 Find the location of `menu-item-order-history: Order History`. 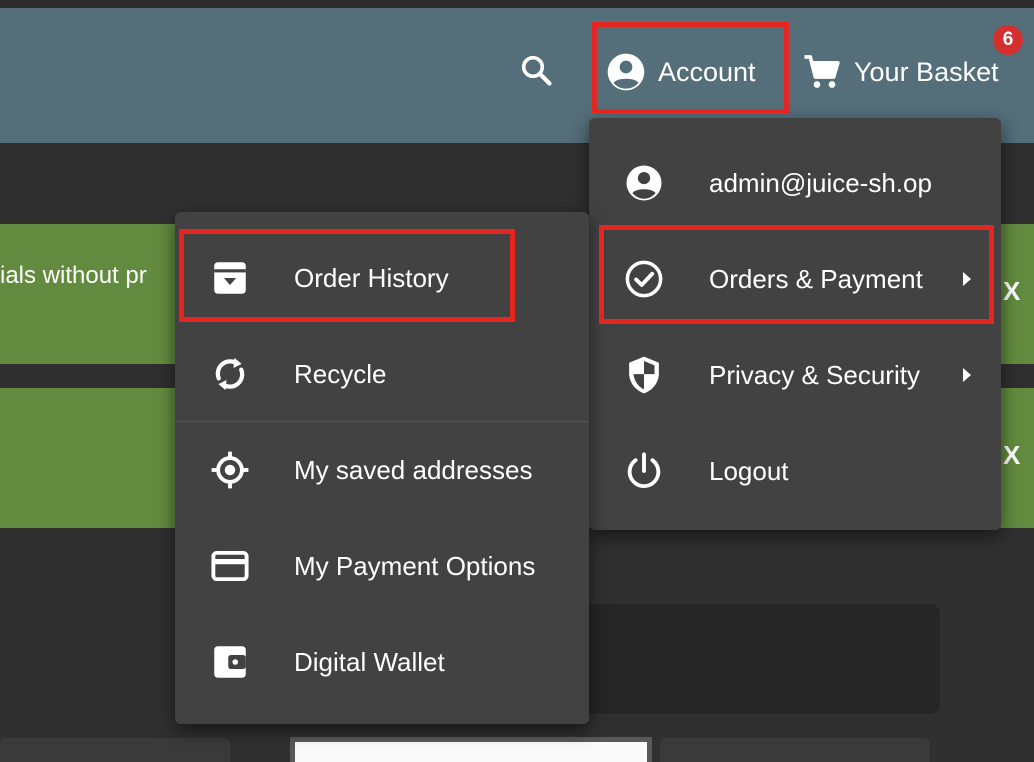

menu-item-order-history: Order History is located at coordinates (382, 278).